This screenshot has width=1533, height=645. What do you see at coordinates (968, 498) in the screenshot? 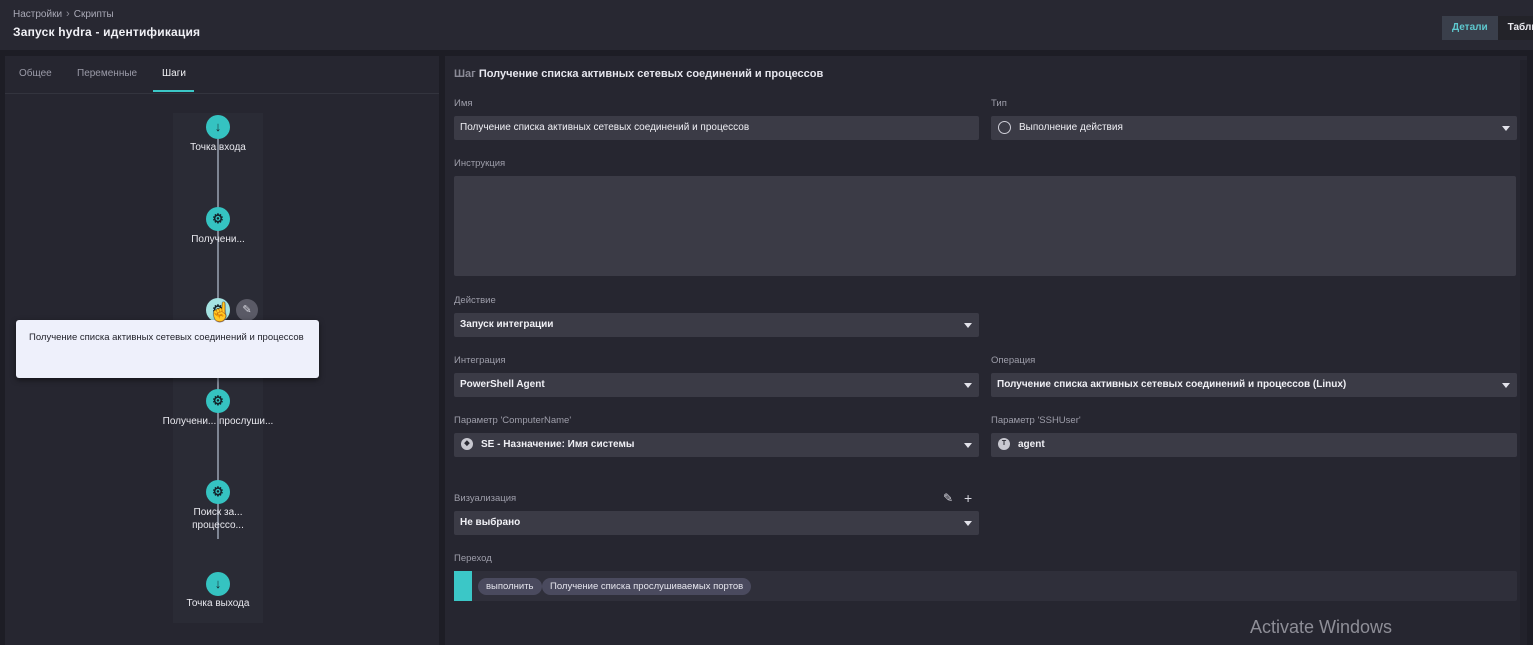
I see `add-plus-icon: +` at bounding box center [968, 498].